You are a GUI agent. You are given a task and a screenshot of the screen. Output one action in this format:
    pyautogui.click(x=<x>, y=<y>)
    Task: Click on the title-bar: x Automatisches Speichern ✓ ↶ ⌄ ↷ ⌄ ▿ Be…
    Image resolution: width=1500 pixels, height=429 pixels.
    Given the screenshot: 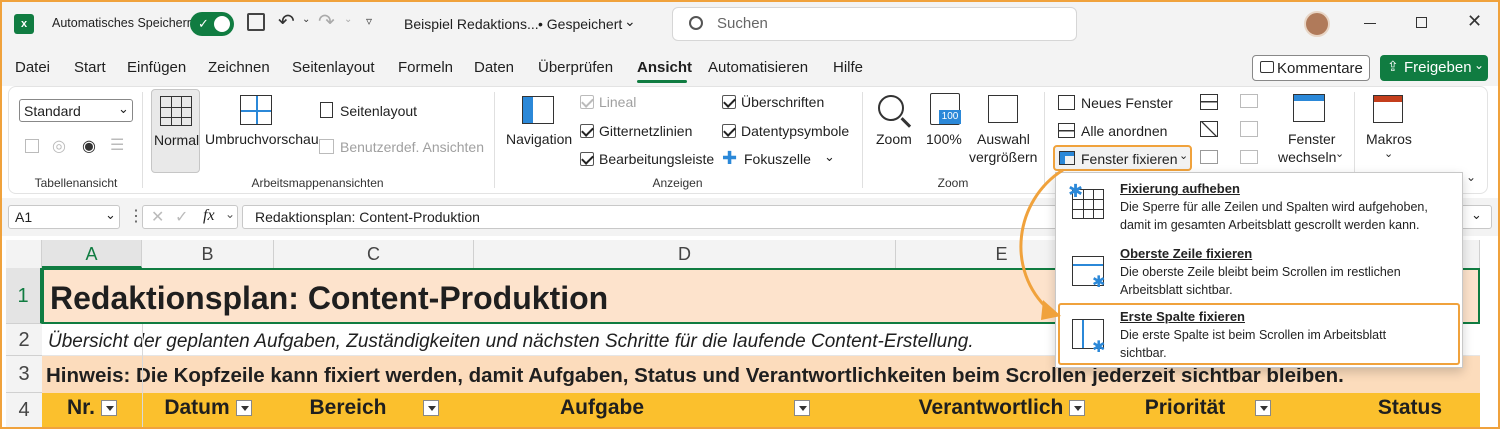 What is the action you would take?
    pyautogui.click(x=750, y=24)
    